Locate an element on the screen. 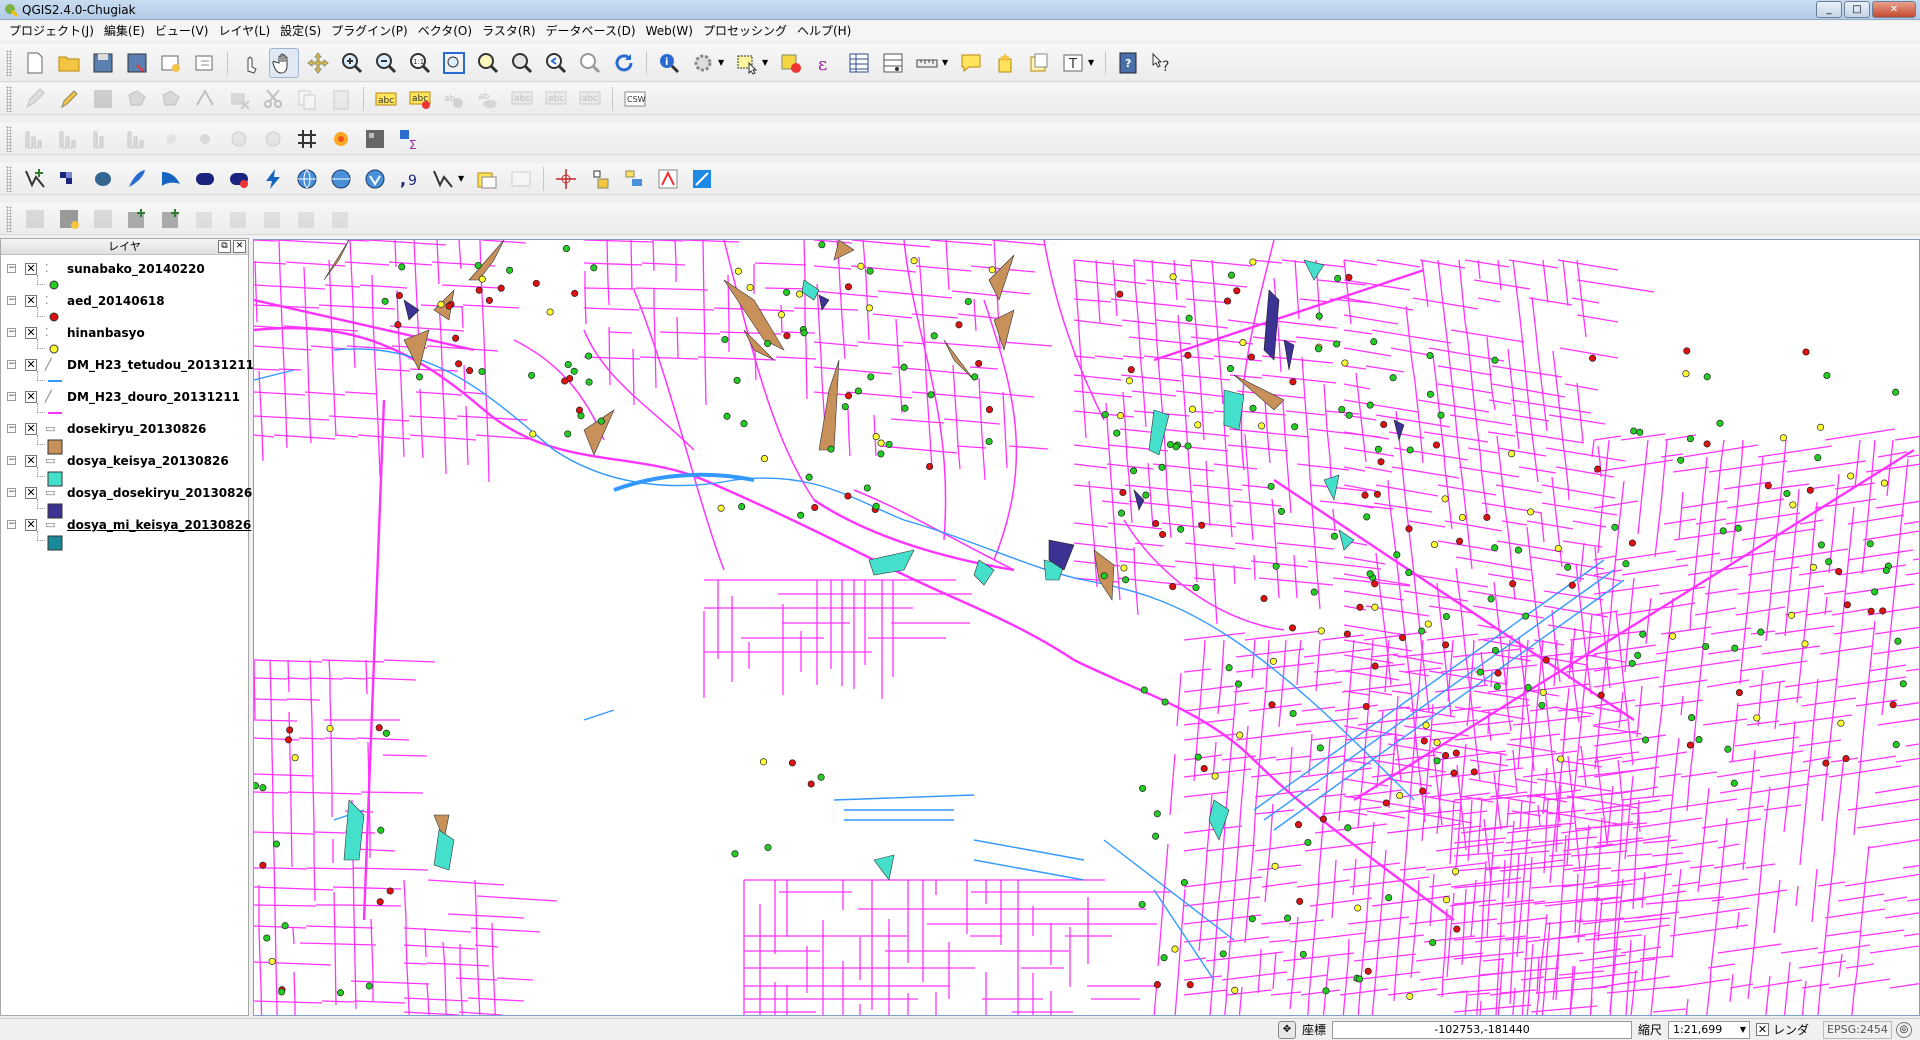 This screenshot has height=1040, width=1920. graticule-button is located at coordinates (307, 139).